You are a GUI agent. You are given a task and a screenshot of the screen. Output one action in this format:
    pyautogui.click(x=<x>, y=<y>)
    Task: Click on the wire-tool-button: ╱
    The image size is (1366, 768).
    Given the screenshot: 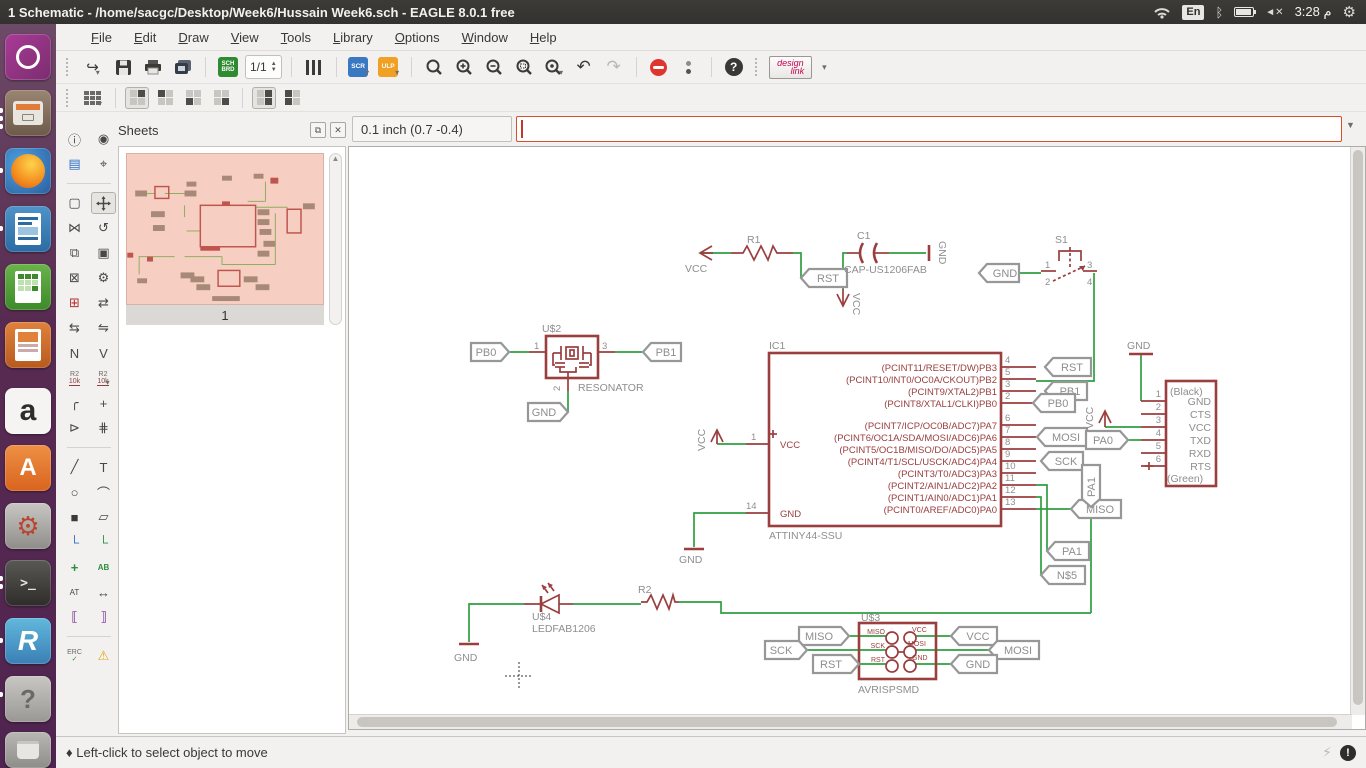 What is the action you would take?
    pyautogui.click(x=74, y=467)
    